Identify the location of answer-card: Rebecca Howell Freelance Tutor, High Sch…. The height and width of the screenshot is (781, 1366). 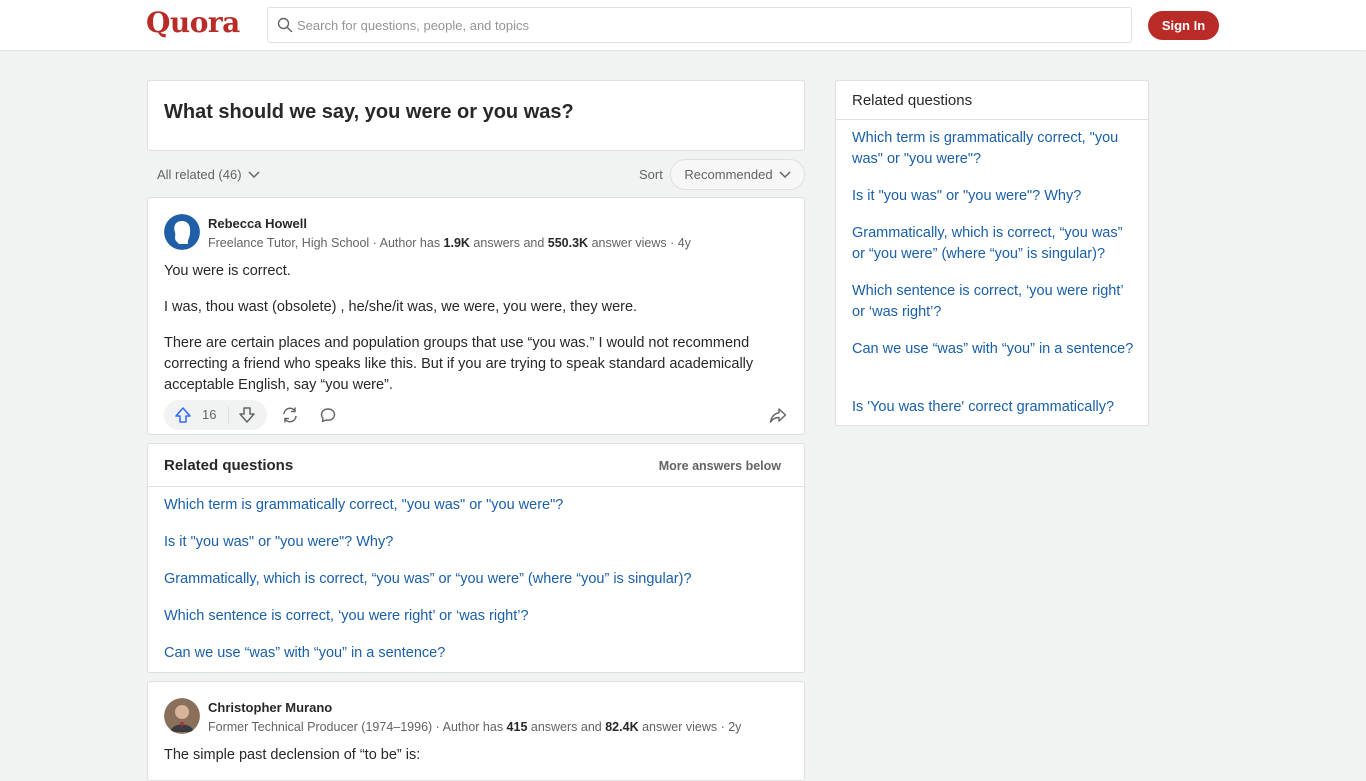
(476, 316).